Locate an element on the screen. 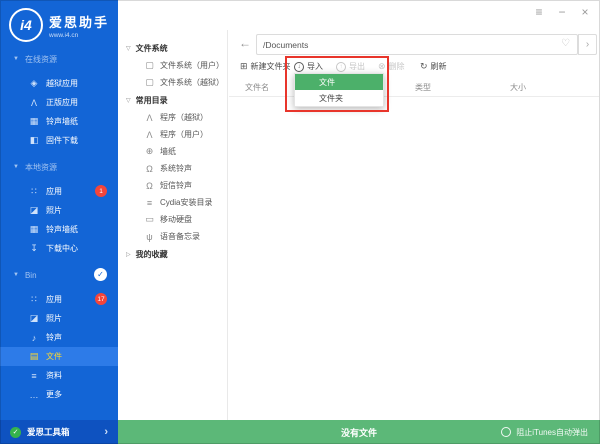 The image size is (600, 444). new-folder-button: ⊞ 新建文件夹 is located at coordinates (265, 66).